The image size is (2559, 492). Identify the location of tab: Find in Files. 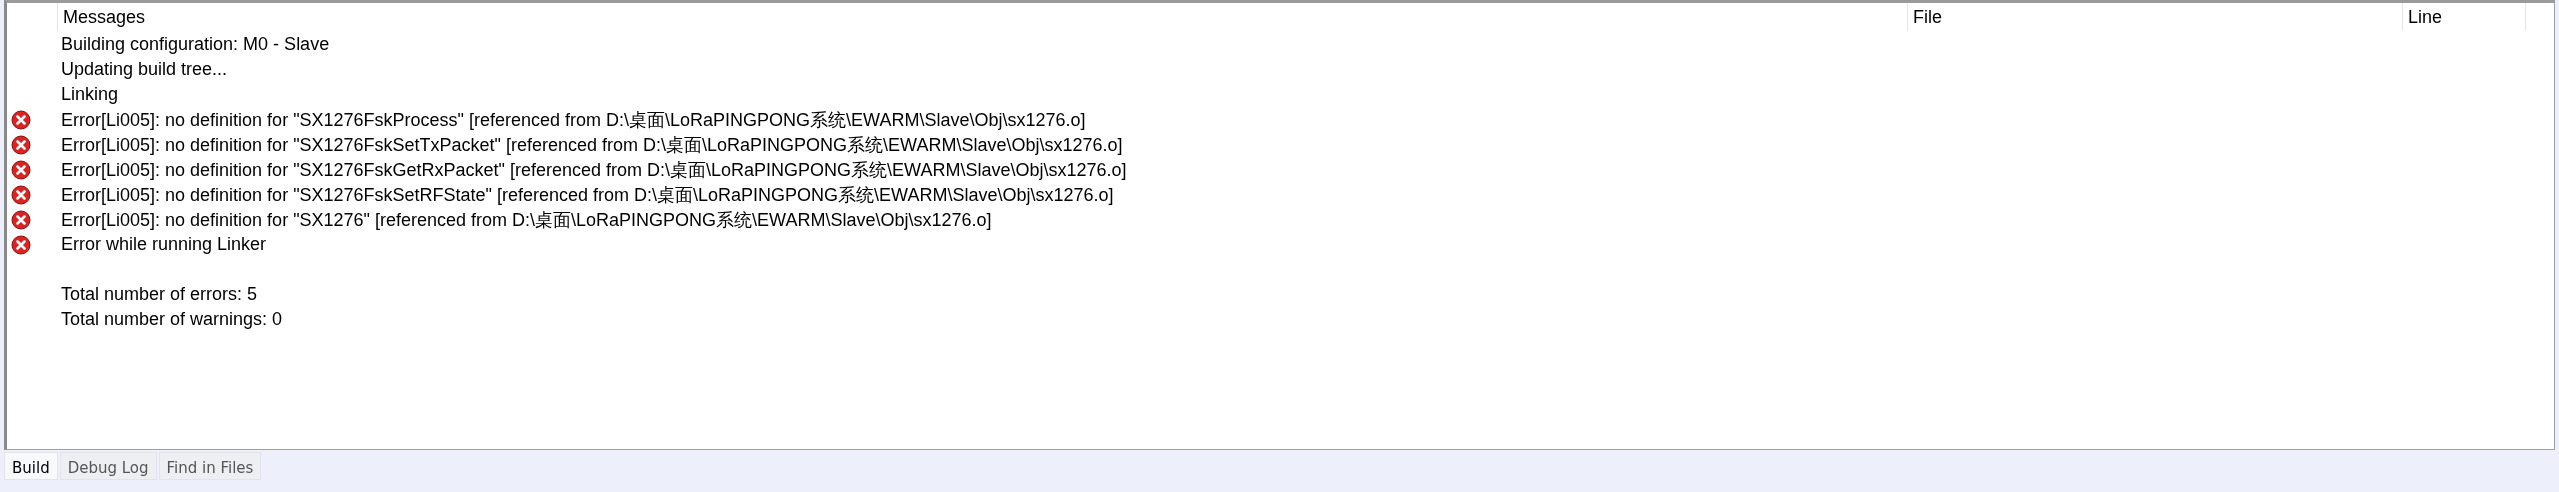
(210, 466).